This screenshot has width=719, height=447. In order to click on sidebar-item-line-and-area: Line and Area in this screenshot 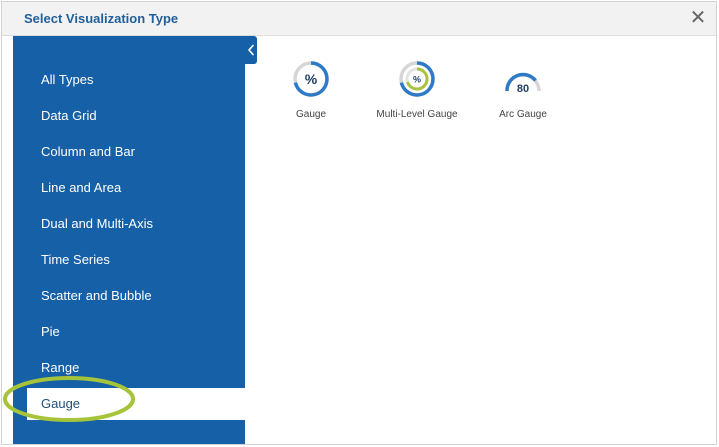, I will do `click(129, 188)`.